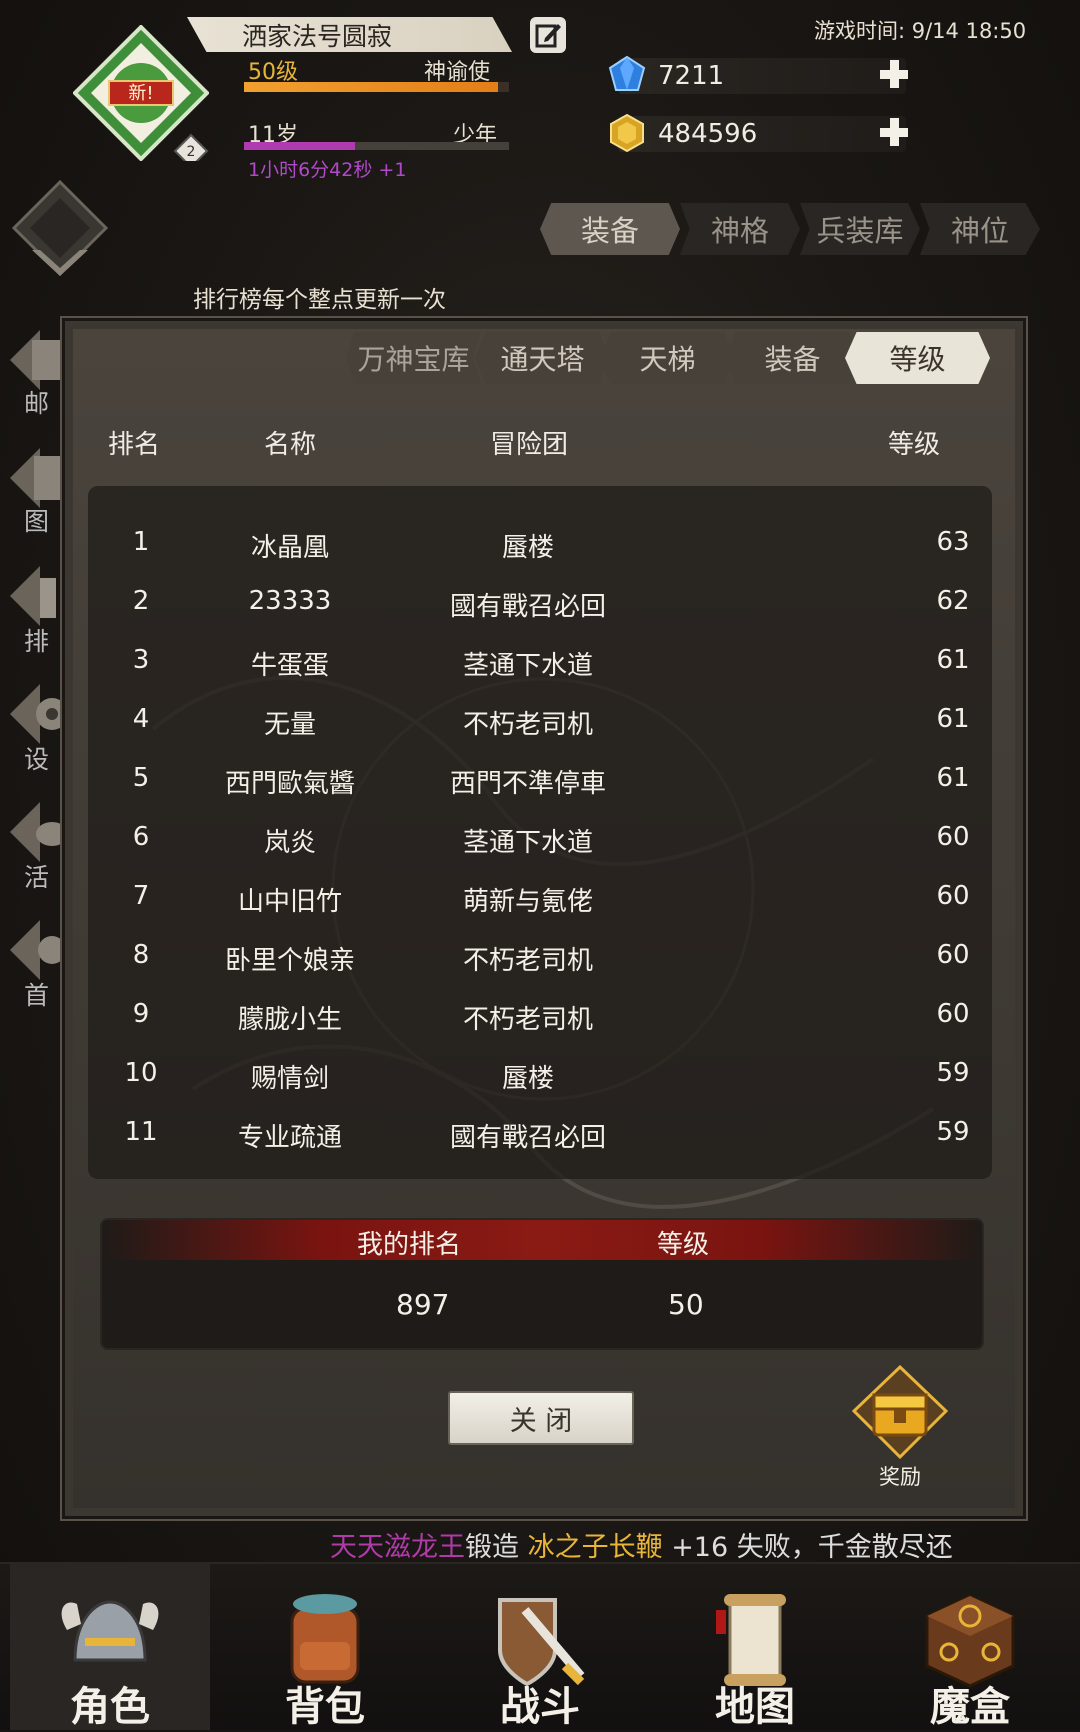 This screenshot has height=1732, width=1080. Describe the element at coordinates (290, 601) in the screenshot. I see `row-name: 23333` at that location.